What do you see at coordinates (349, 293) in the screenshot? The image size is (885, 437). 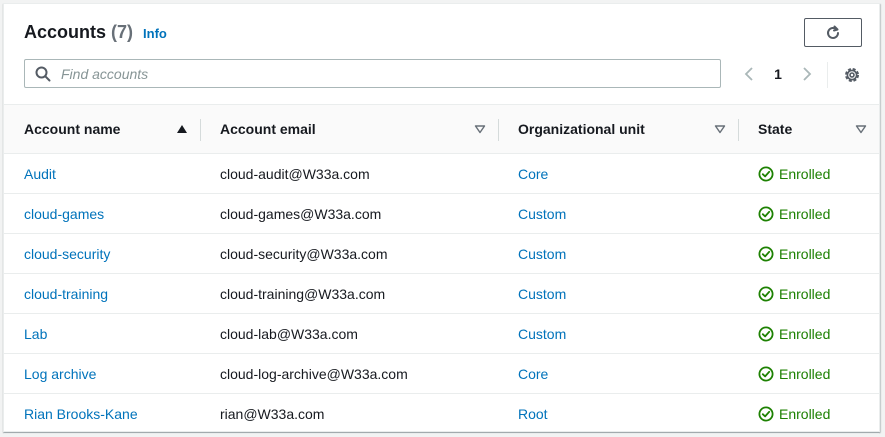 I see `account-email: cloud-training@W33a.com` at bounding box center [349, 293].